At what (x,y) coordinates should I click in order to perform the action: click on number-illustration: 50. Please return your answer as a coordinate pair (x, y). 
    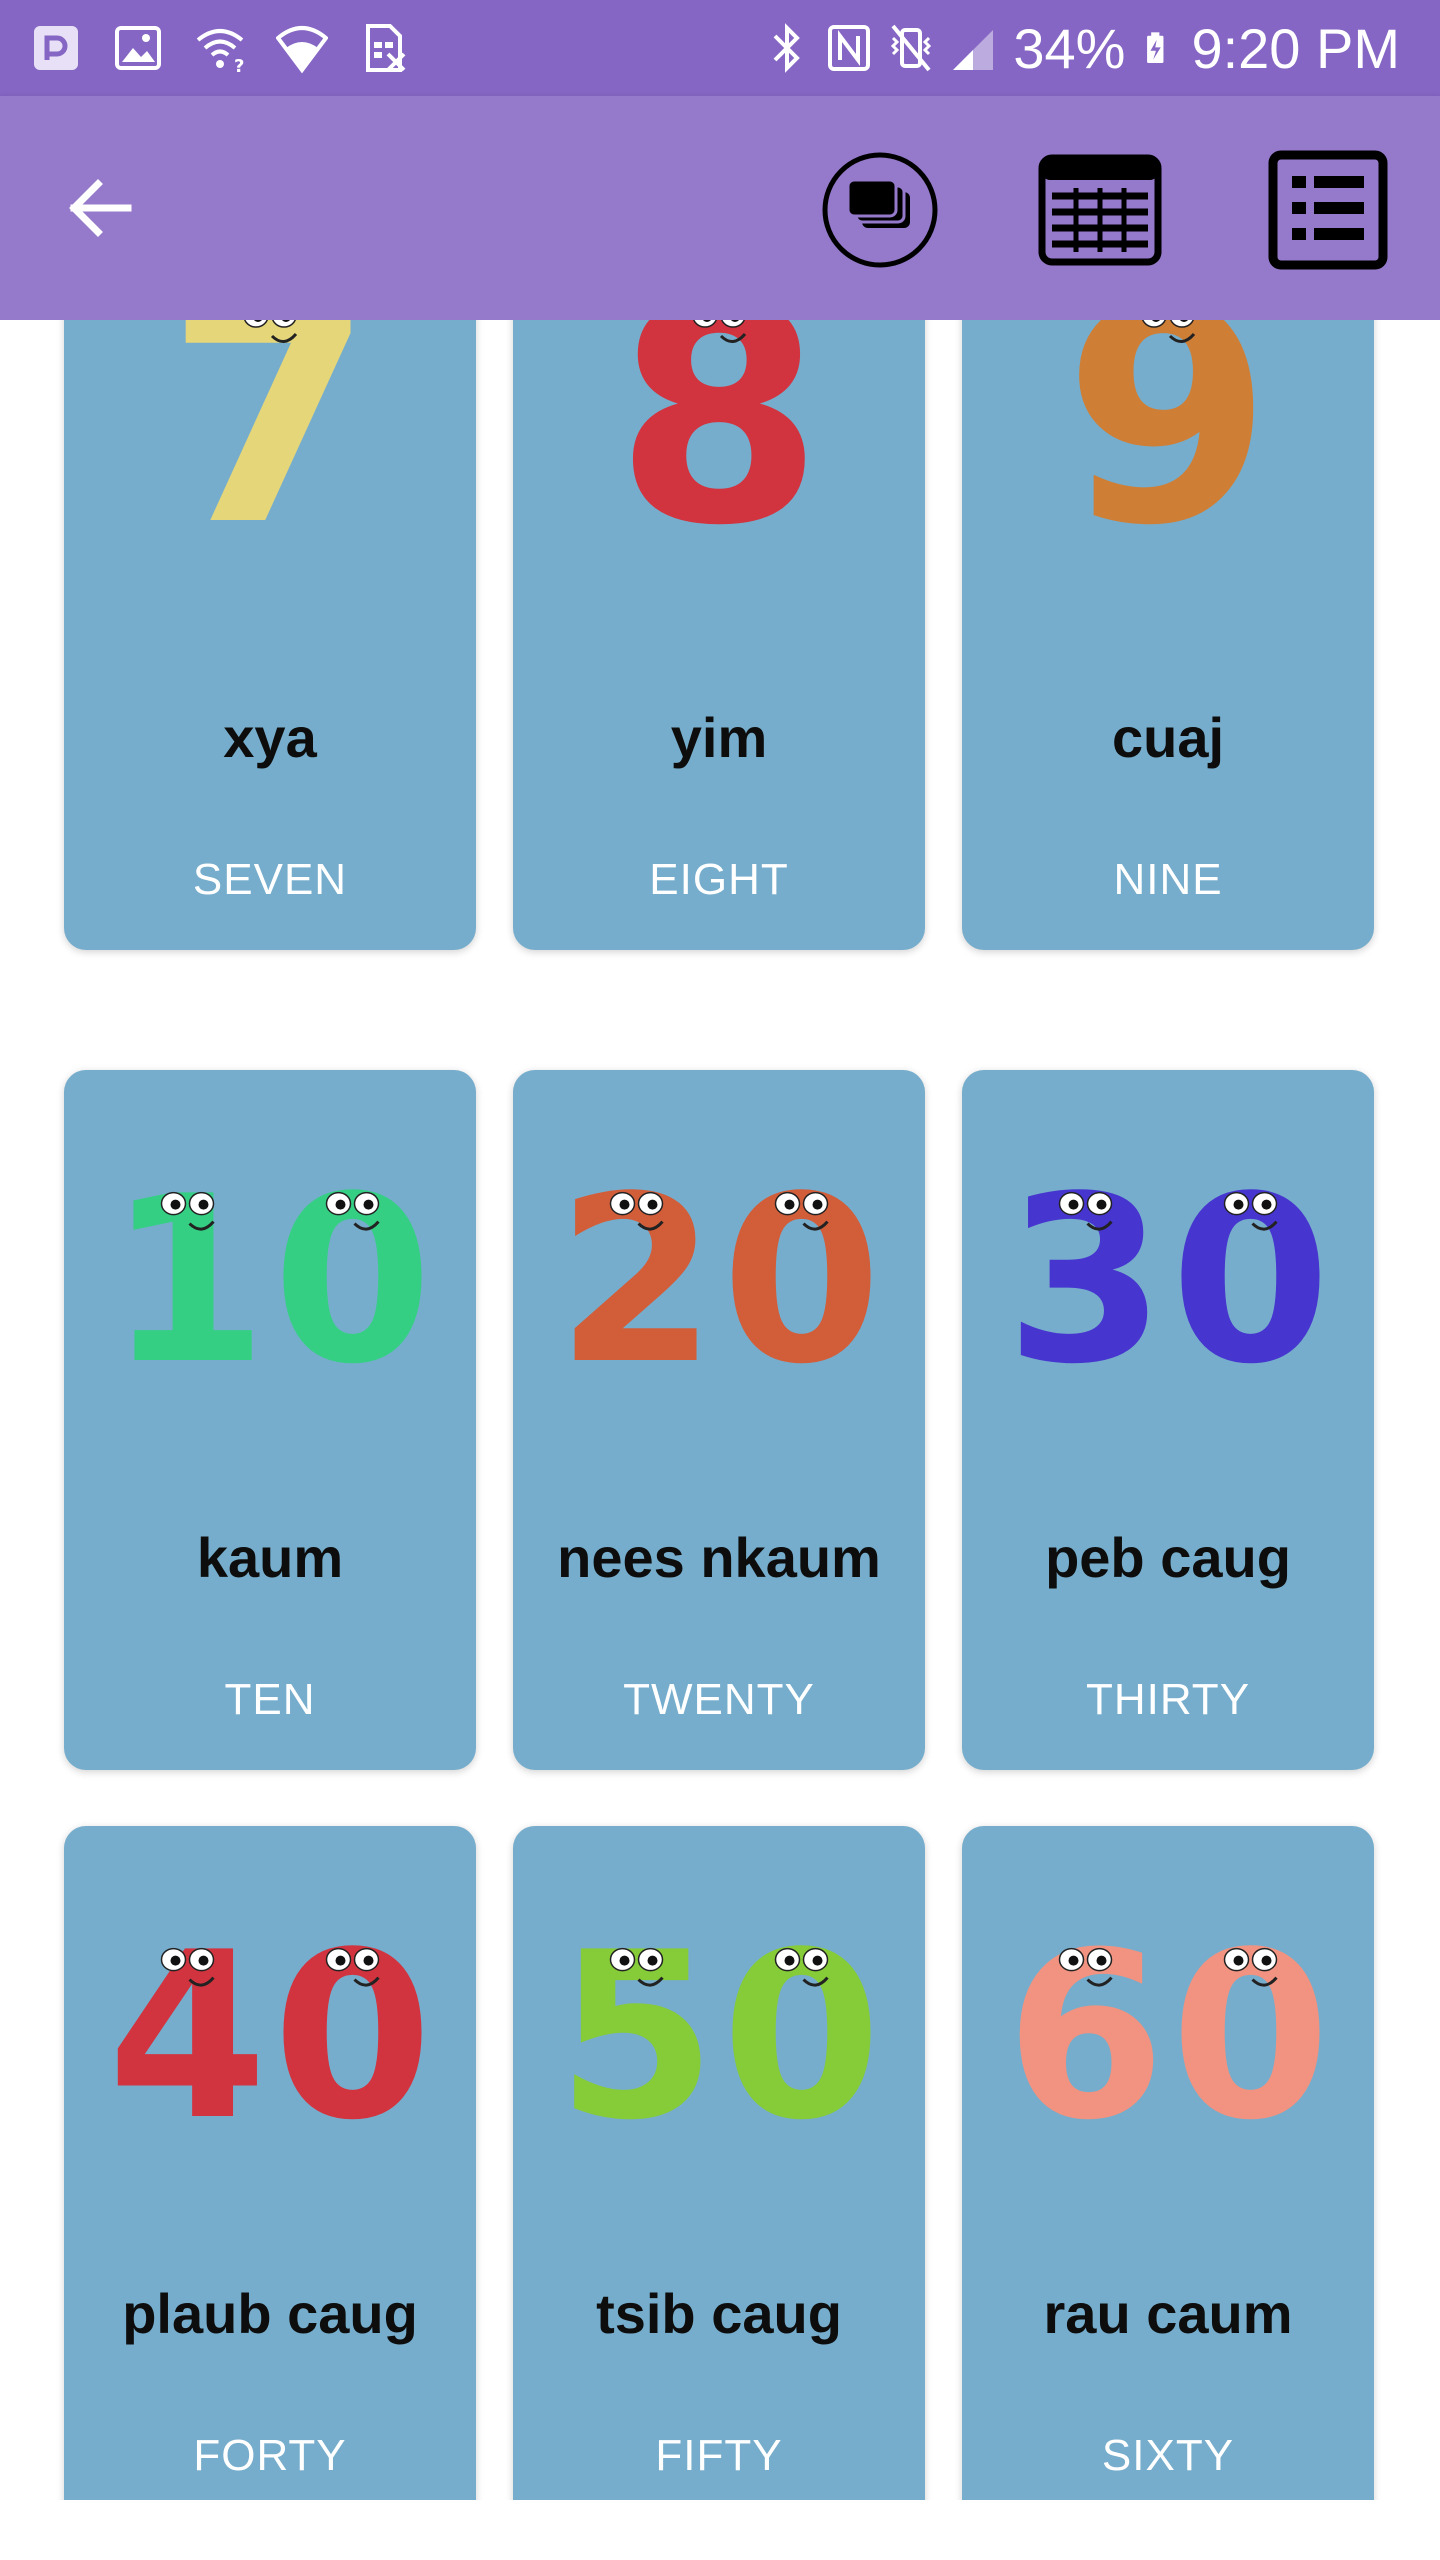
    Looking at the image, I should click on (718, 2035).